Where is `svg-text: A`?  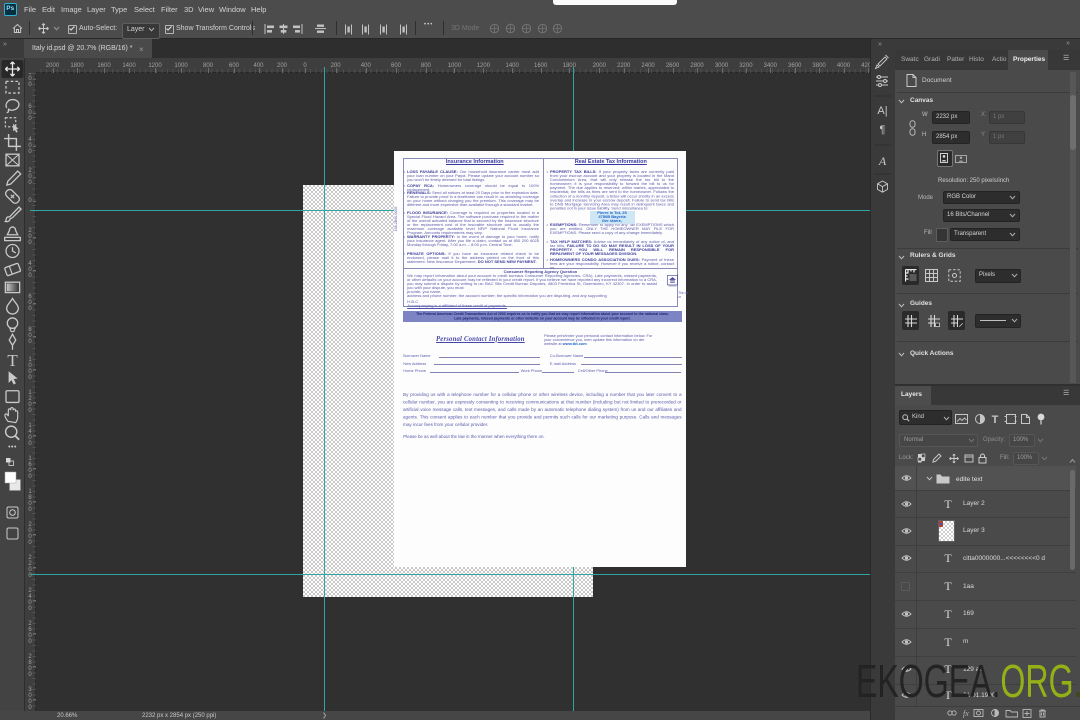
svg-text: A is located at coordinates (882, 161).